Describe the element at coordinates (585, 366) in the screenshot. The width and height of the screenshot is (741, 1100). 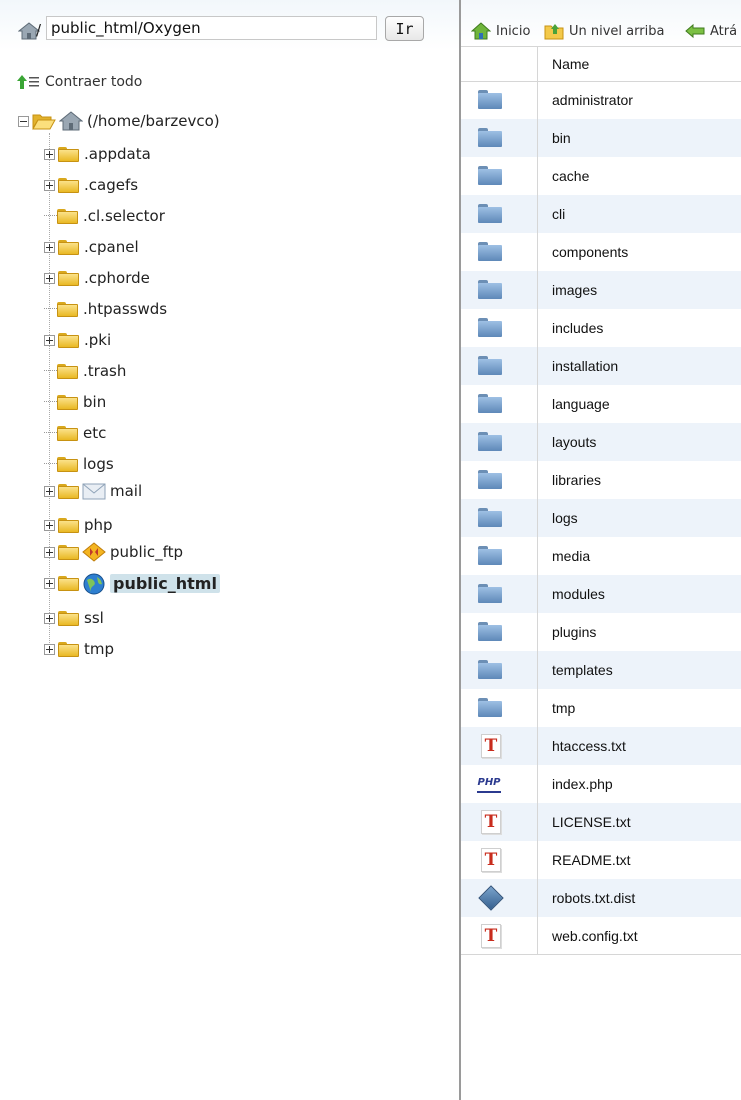
I see `file-name: installation` at that location.